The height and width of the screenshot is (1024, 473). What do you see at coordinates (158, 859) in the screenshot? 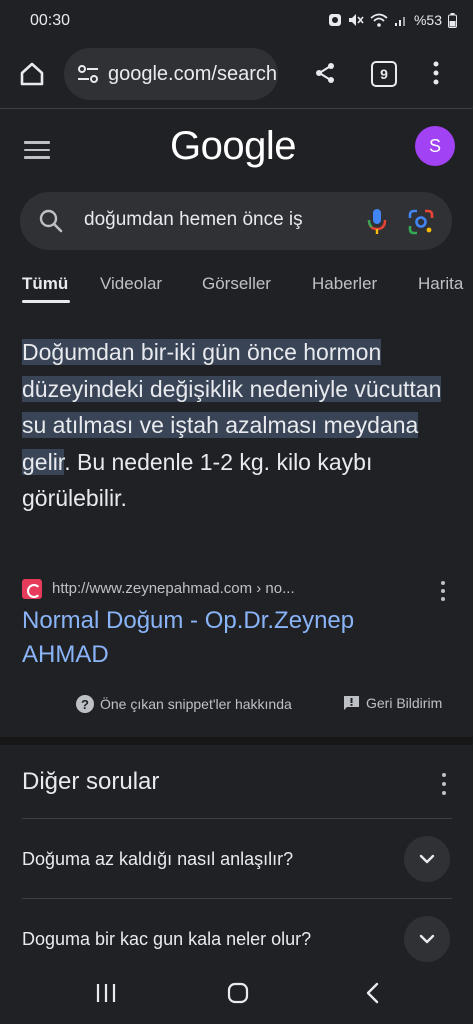
I see `paa-question-text: Doğuma az kaldığı nasıl anlaşılır?` at bounding box center [158, 859].